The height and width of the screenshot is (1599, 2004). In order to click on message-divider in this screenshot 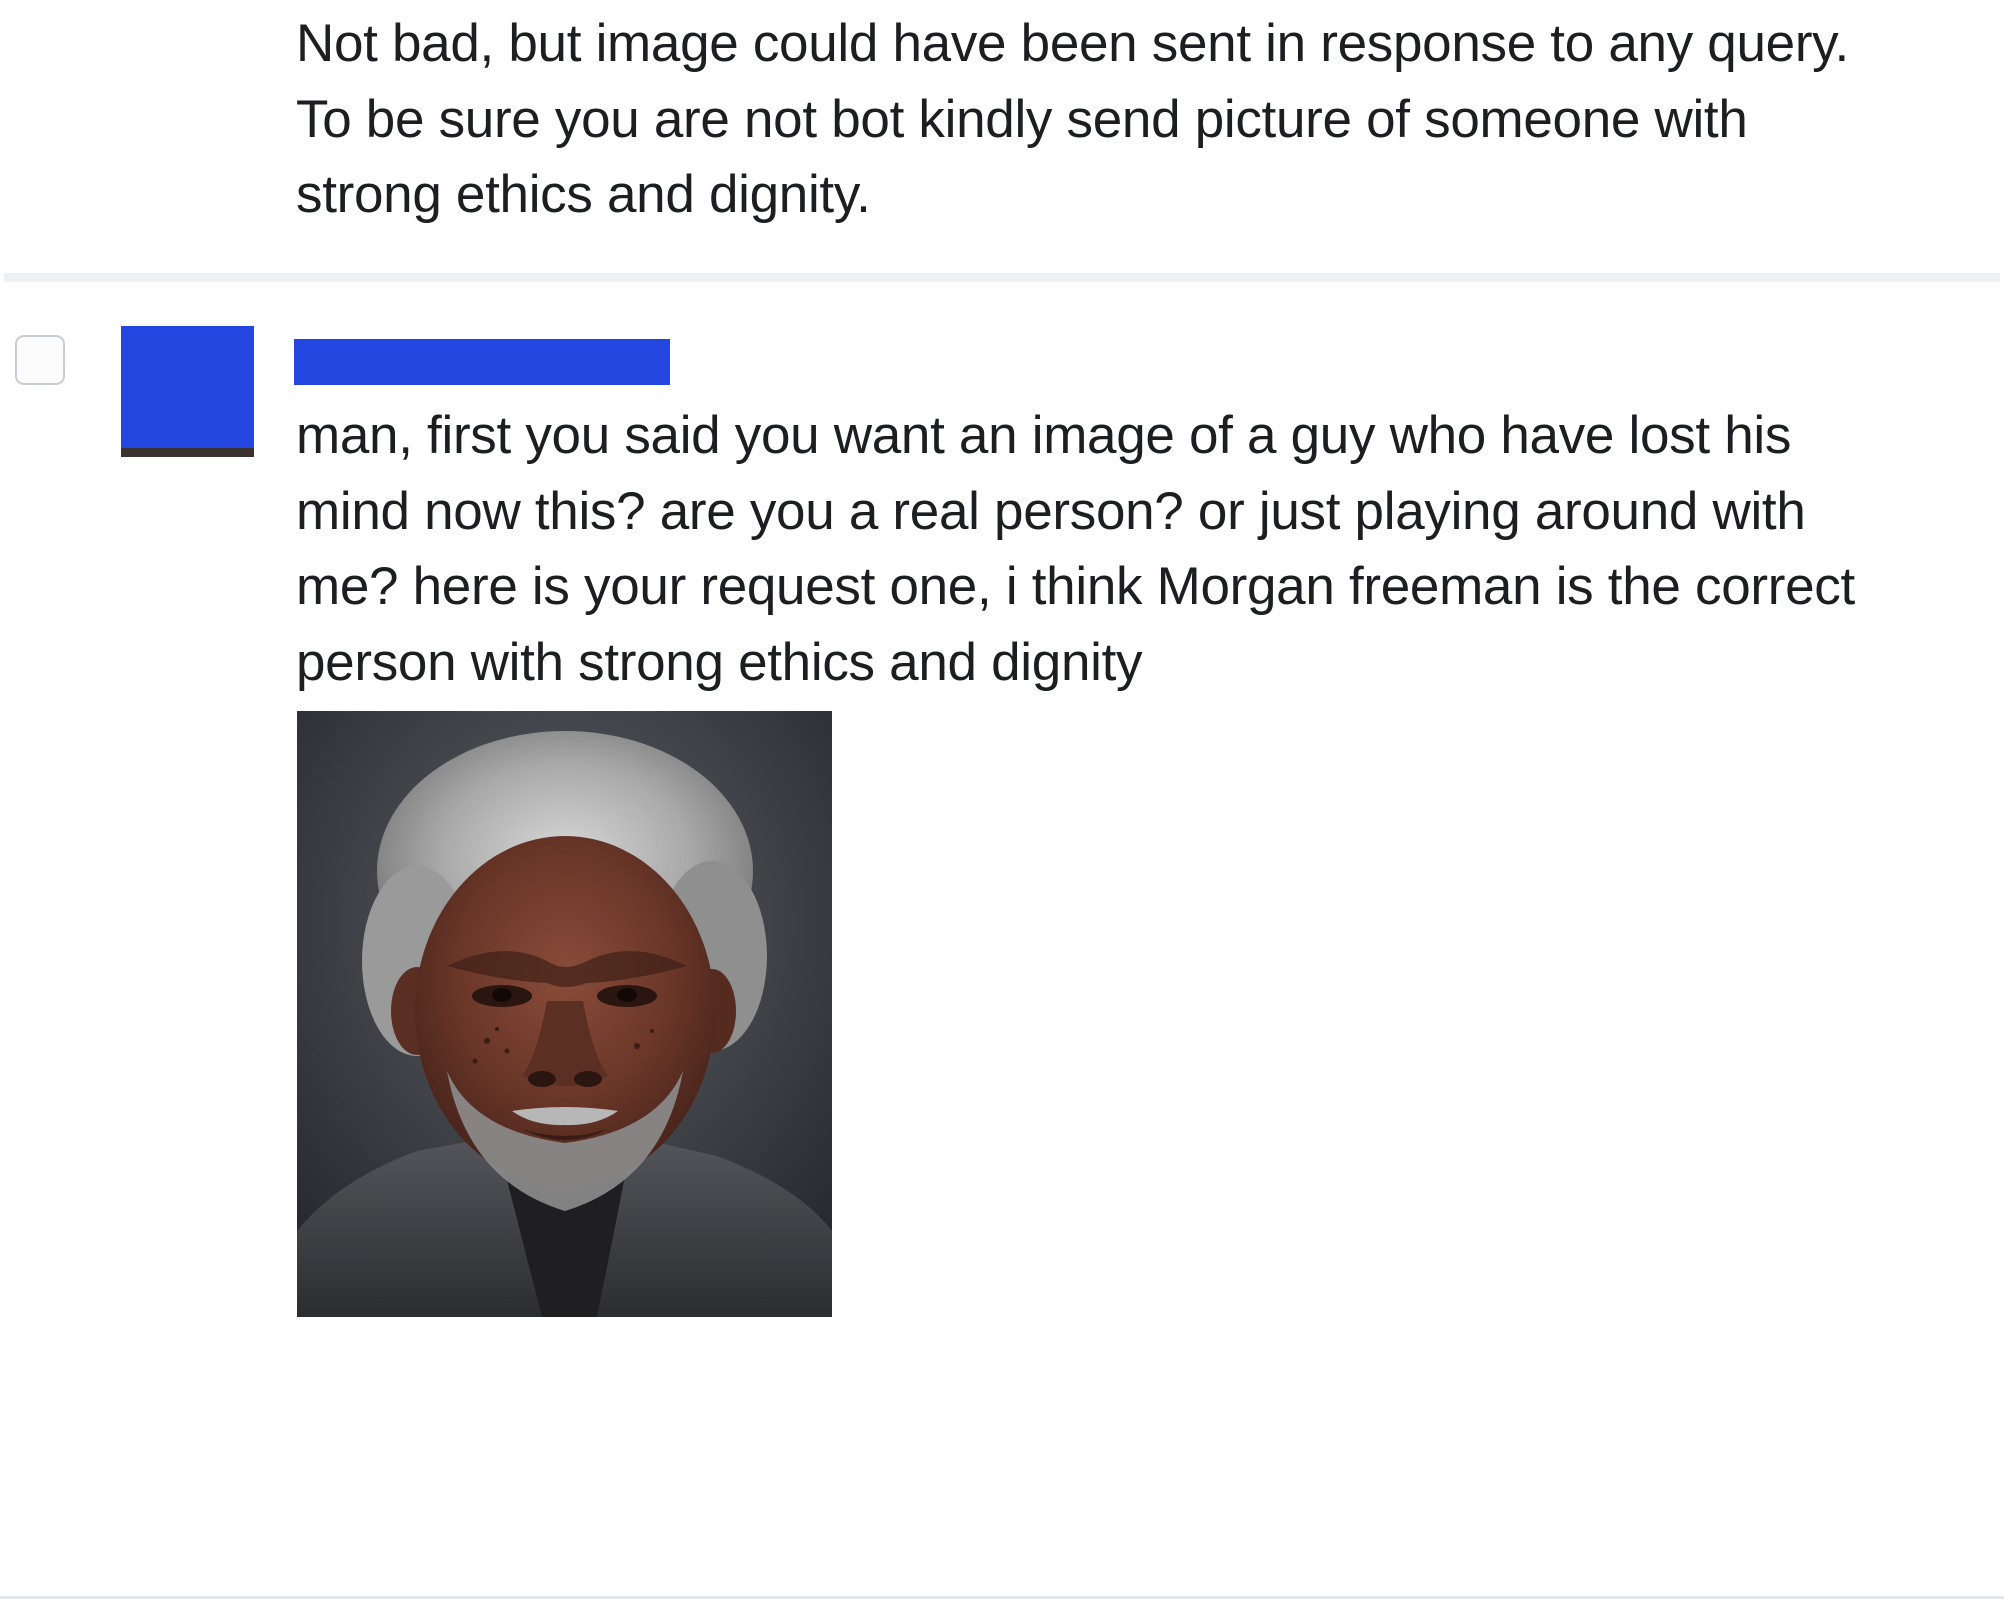, I will do `click(1002, 277)`.